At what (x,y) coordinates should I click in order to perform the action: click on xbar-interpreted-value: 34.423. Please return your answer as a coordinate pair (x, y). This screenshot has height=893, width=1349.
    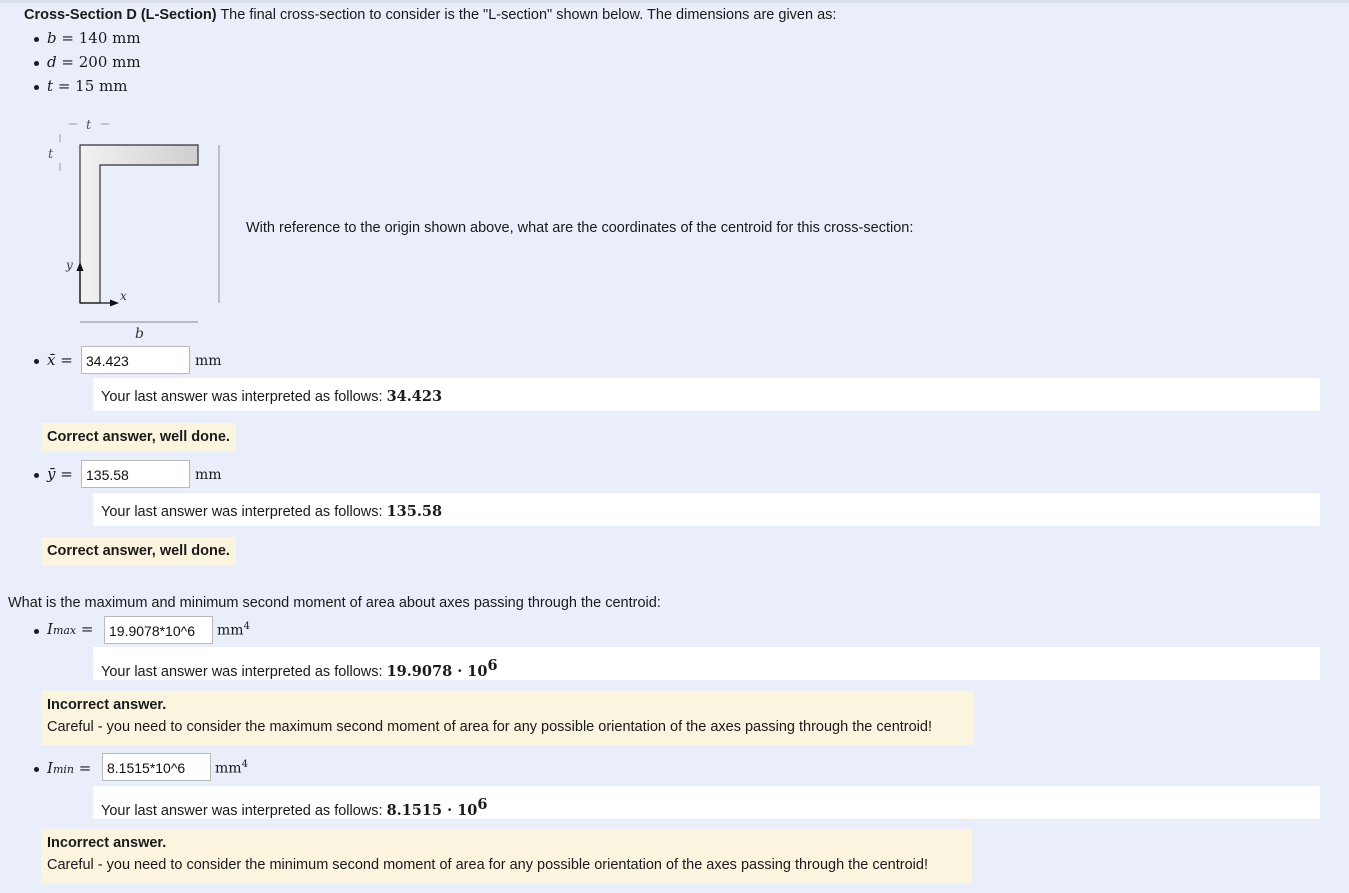
    Looking at the image, I should click on (414, 396).